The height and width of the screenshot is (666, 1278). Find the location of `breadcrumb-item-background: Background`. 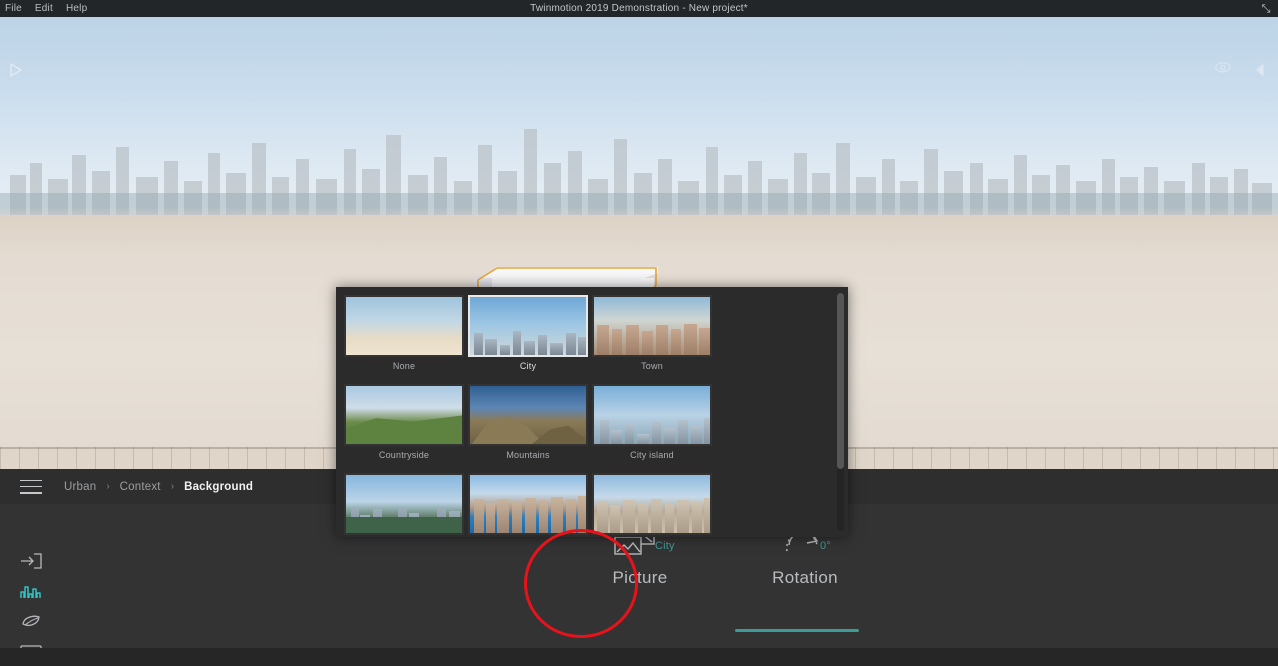

breadcrumb-item-background: Background is located at coordinates (218, 487).